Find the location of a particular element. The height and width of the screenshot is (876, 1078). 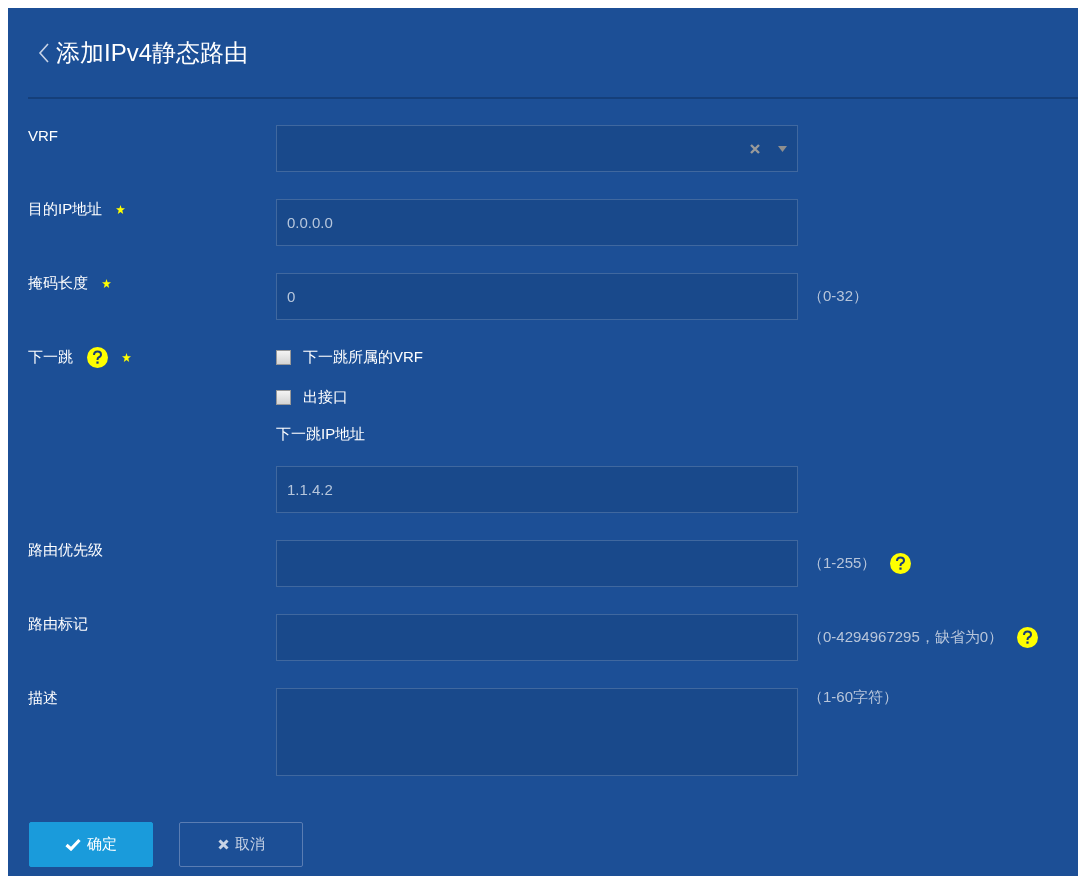

range-hint: （1-60字符） is located at coordinates (853, 697).